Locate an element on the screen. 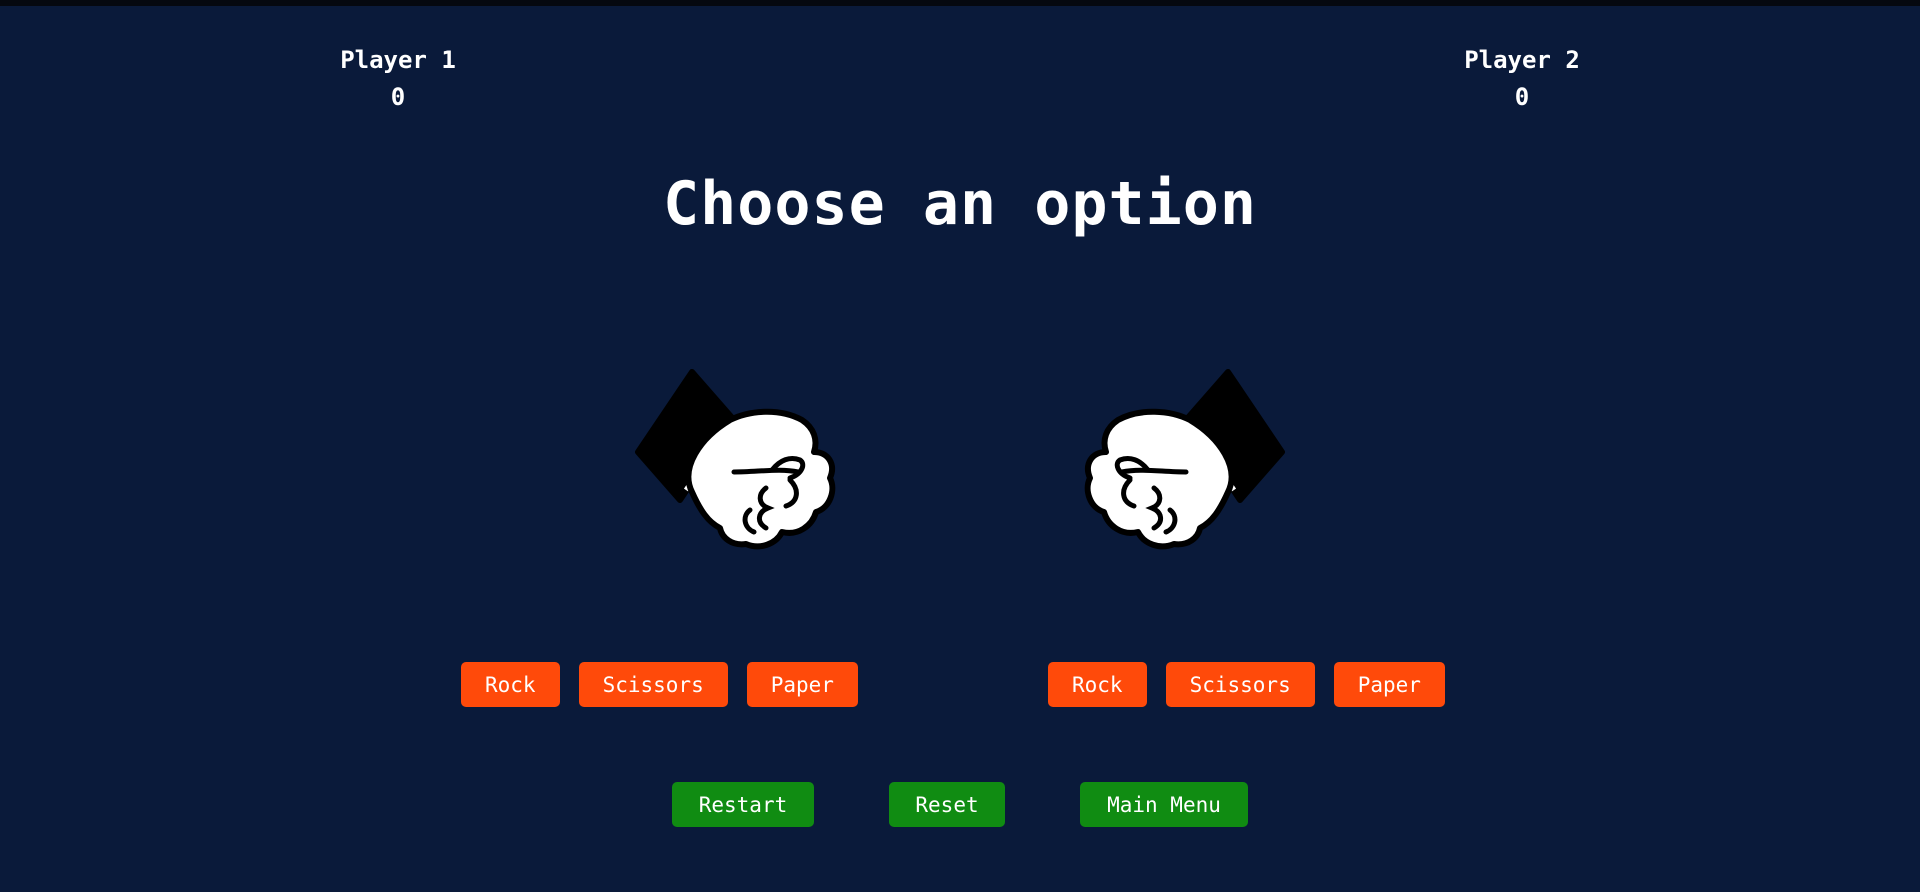 This screenshot has width=1920, height=892. reset-button: Reset is located at coordinates (947, 804).